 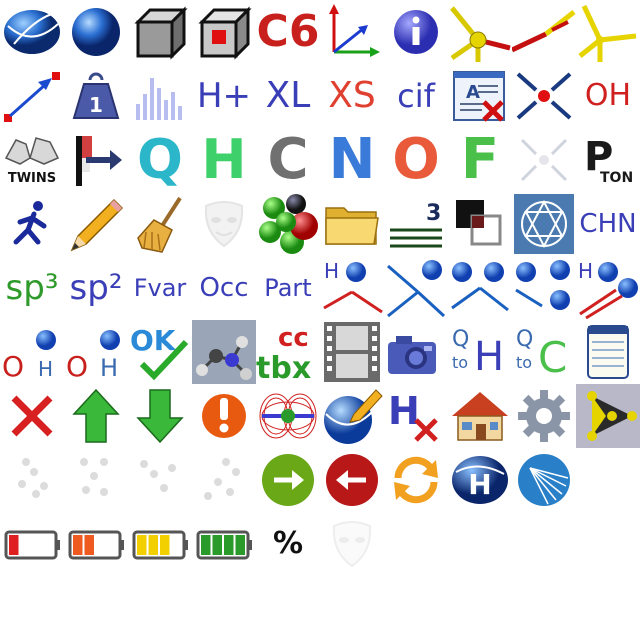 What do you see at coordinates (32, 96) in the screenshot?
I see `arrow-bond-icon` at bounding box center [32, 96].